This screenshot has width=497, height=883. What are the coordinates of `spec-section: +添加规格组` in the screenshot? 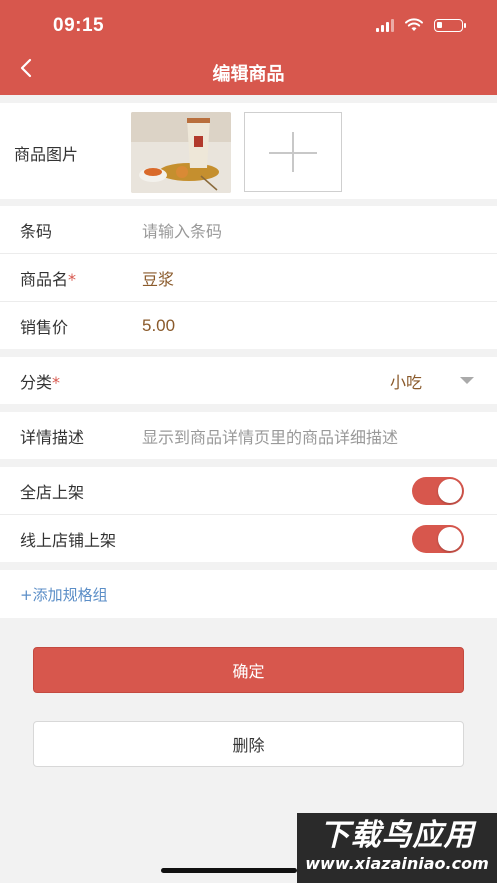 It's located at (248, 594).